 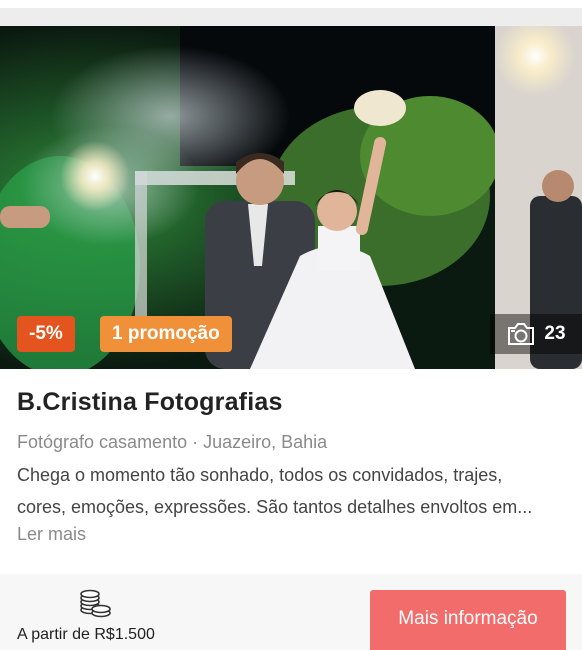 What do you see at coordinates (166, 334) in the screenshot?
I see `promotion-badge: 1 promoção` at bounding box center [166, 334].